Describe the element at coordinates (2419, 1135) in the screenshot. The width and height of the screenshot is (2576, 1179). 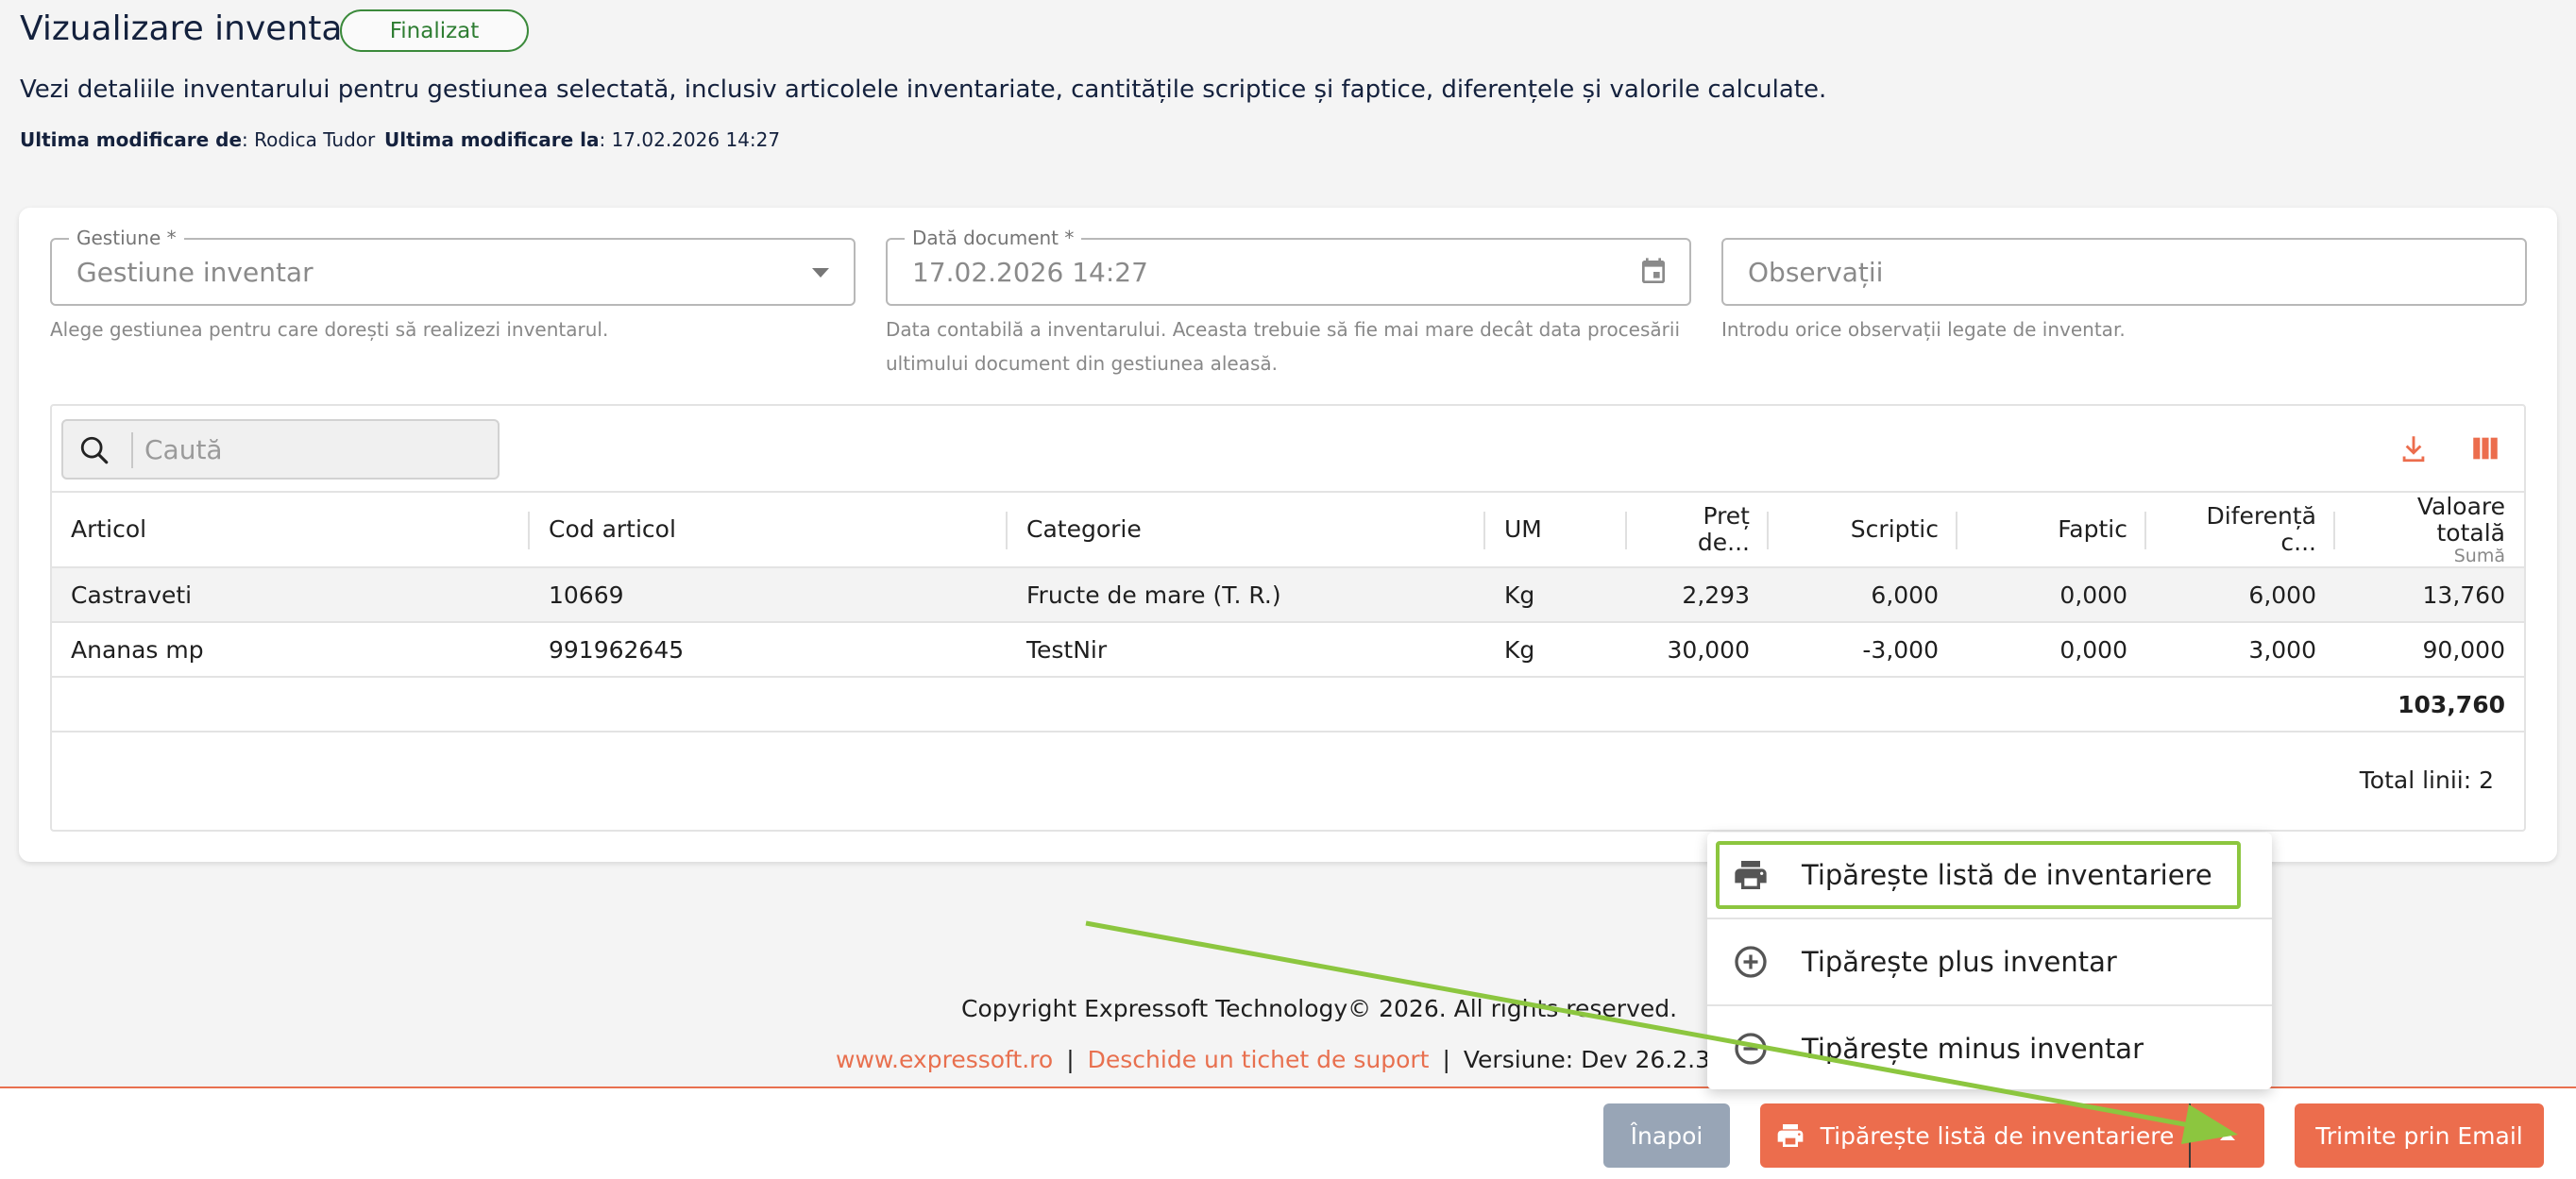
I see `email-button: Trimite prin Email` at that location.